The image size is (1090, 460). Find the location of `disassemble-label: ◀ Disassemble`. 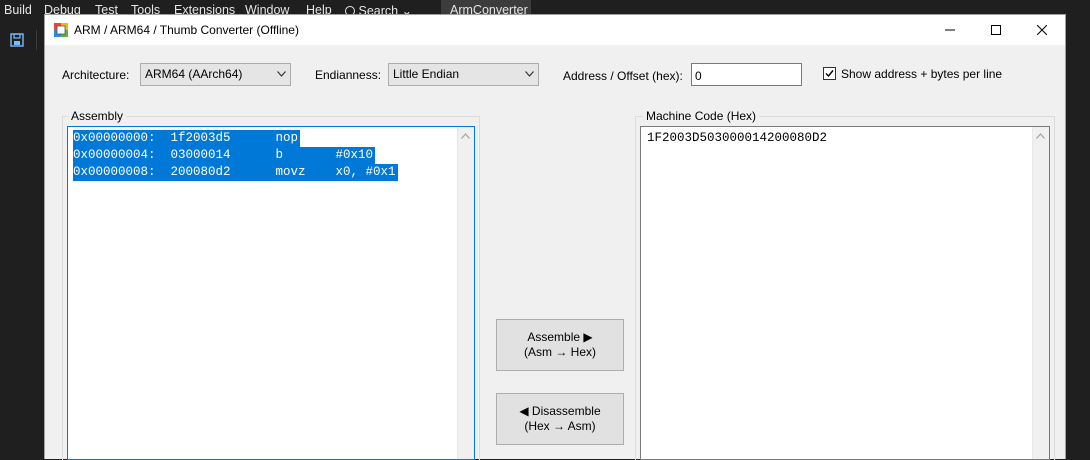

disassemble-label: ◀ Disassemble is located at coordinates (560, 411).